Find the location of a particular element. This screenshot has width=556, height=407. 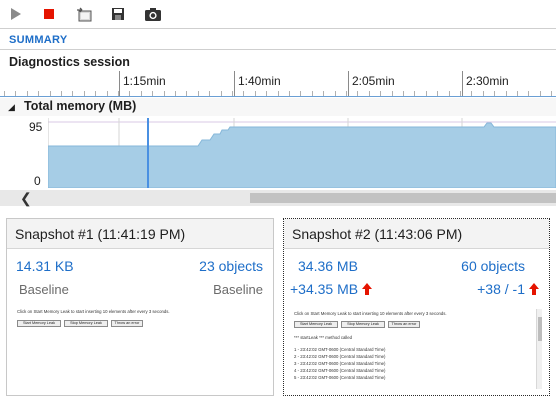

ruler-label: 1:15min is located at coordinates (144, 81).